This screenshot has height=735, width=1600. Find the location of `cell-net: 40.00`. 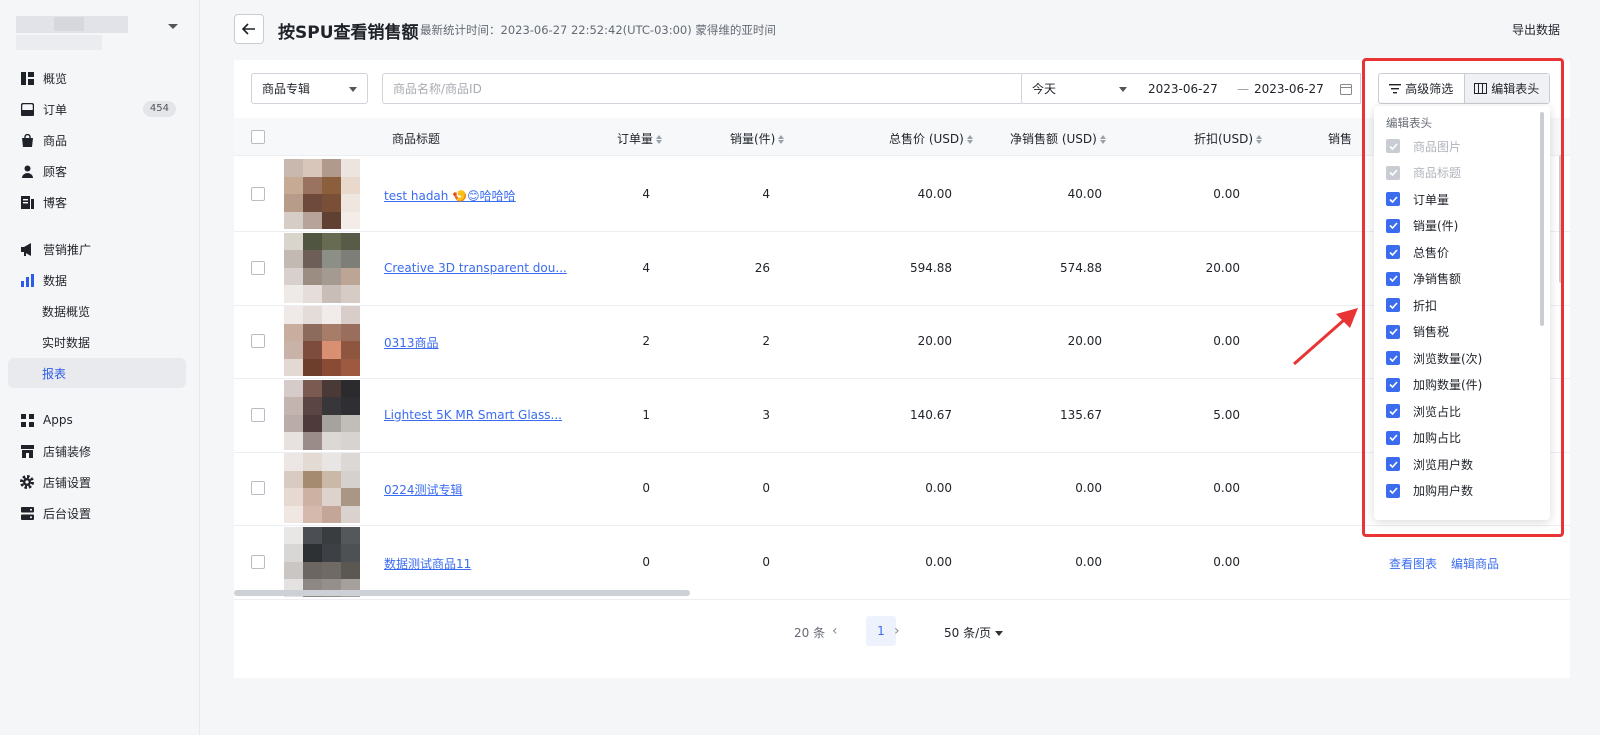

cell-net: 40.00 is located at coordinates (1084, 194).